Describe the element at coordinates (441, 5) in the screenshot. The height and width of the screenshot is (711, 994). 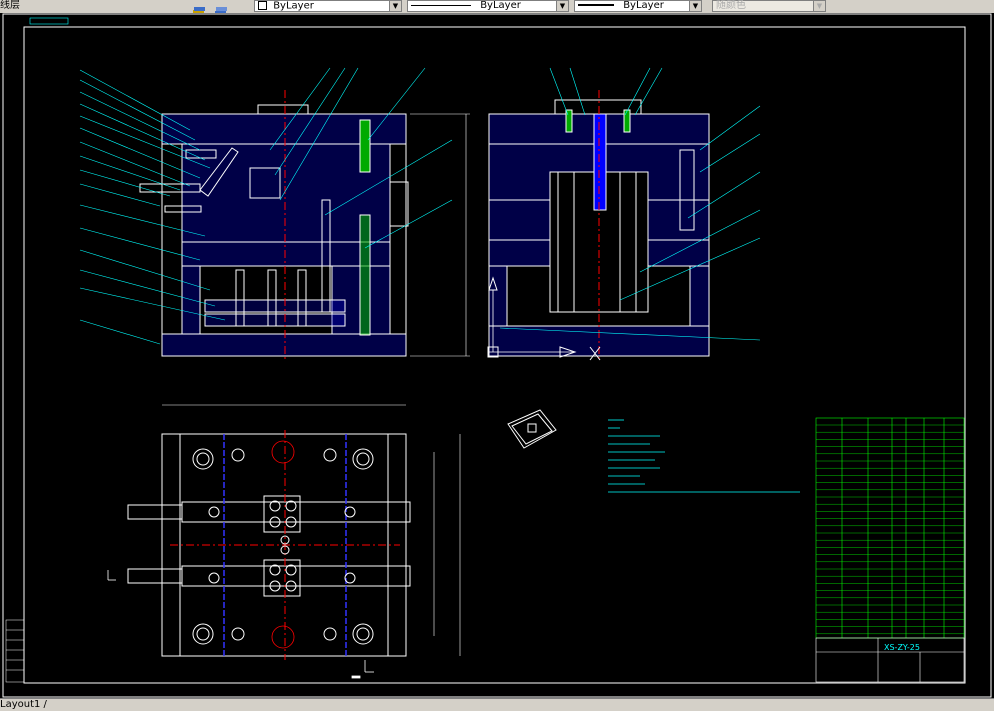
I see `linetype-sample` at that location.